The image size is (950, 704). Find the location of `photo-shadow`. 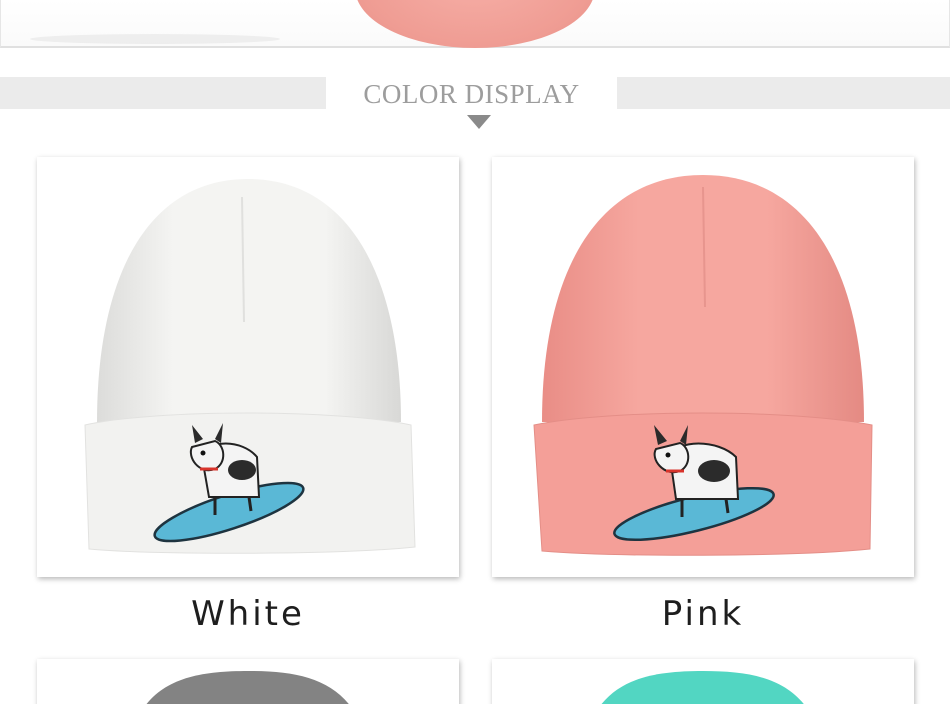

photo-shadow is located at coordinates (155, 39).